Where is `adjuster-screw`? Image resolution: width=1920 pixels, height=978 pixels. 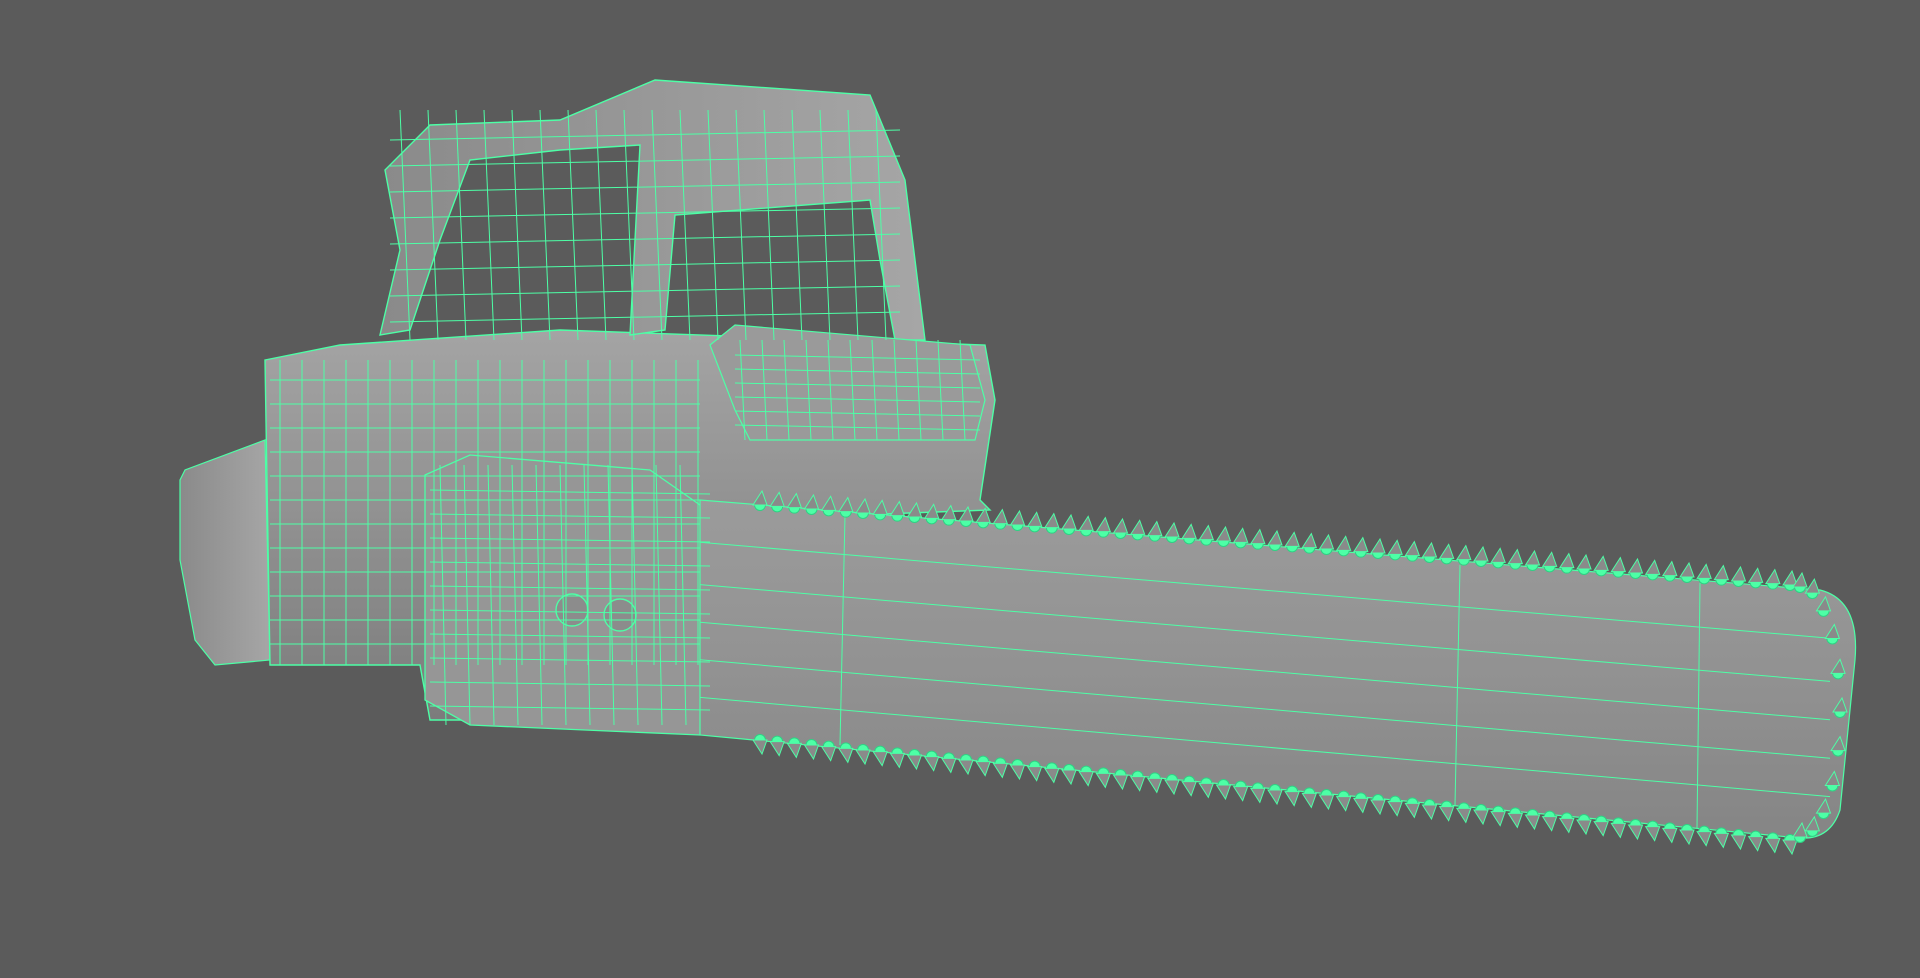 adjuster-screw is located at coordinates (572, 610).